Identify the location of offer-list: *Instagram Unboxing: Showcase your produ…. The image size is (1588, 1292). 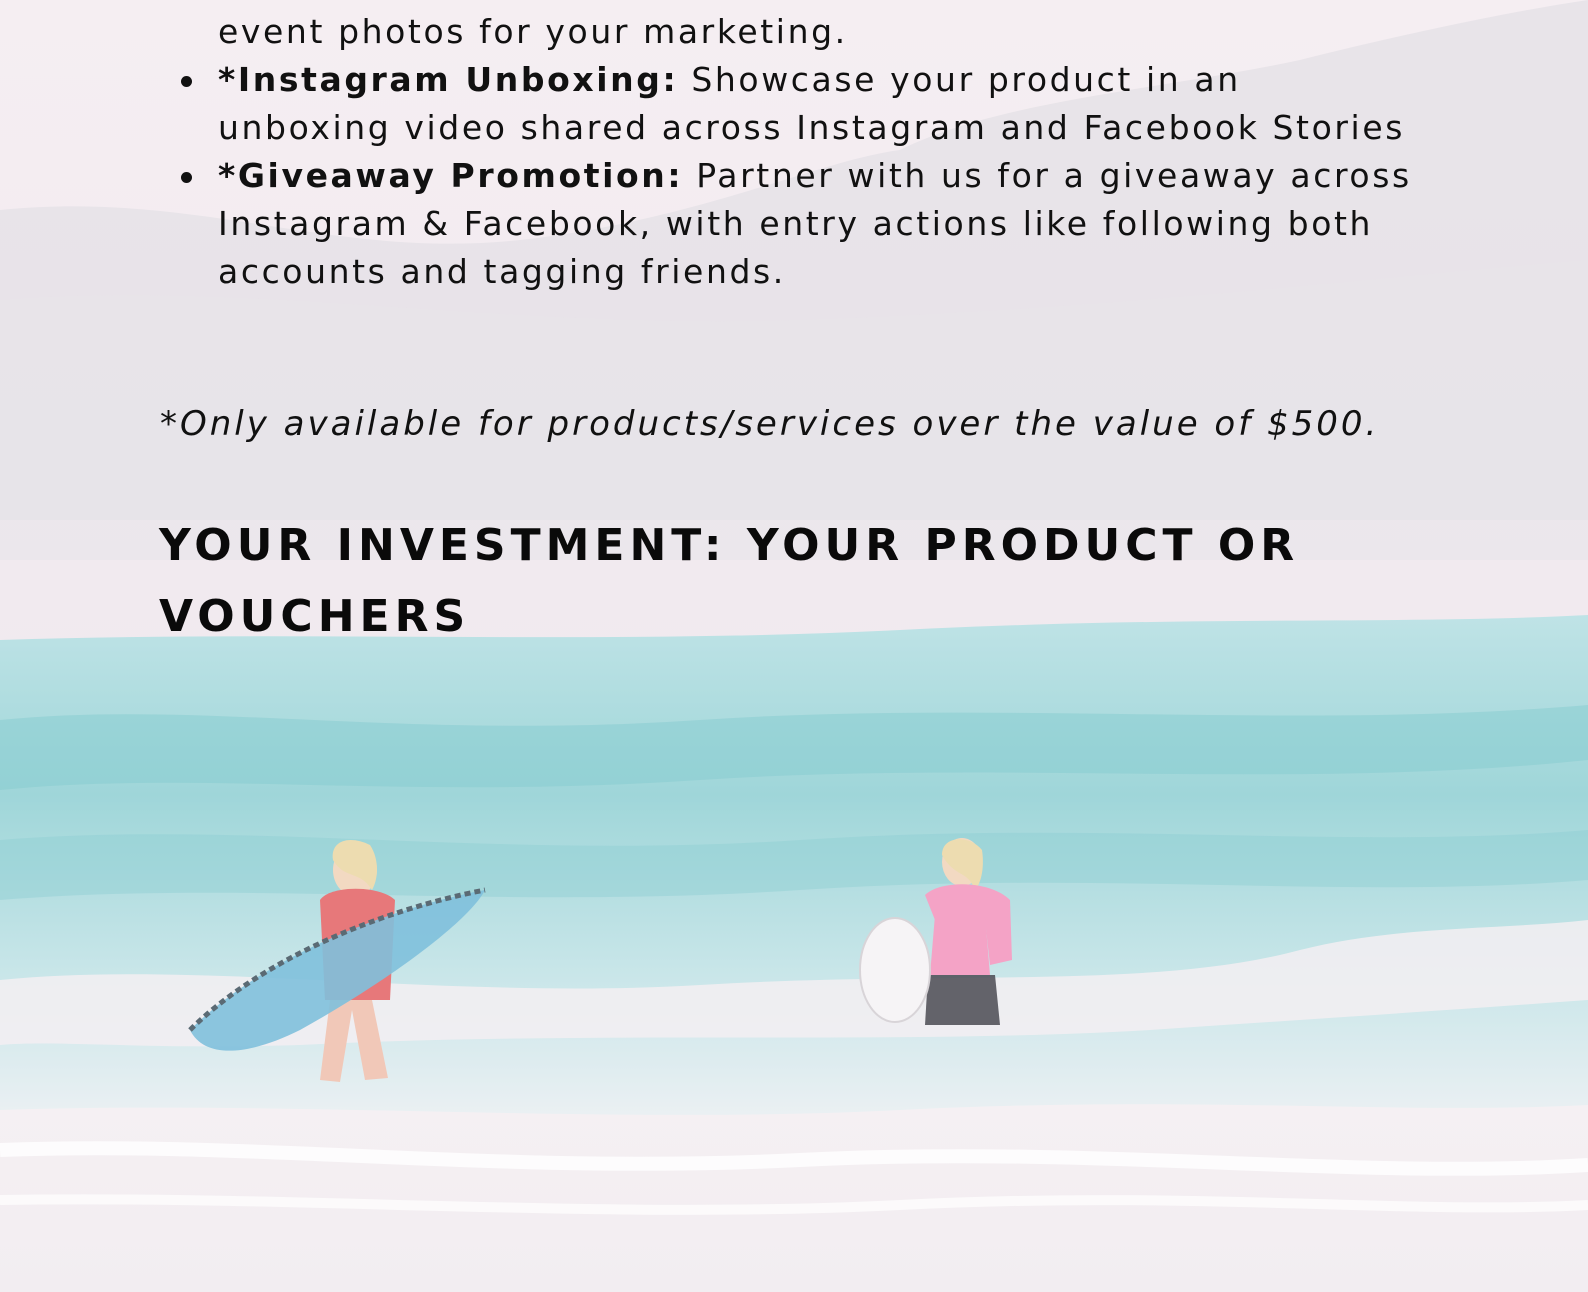
(797, 176).